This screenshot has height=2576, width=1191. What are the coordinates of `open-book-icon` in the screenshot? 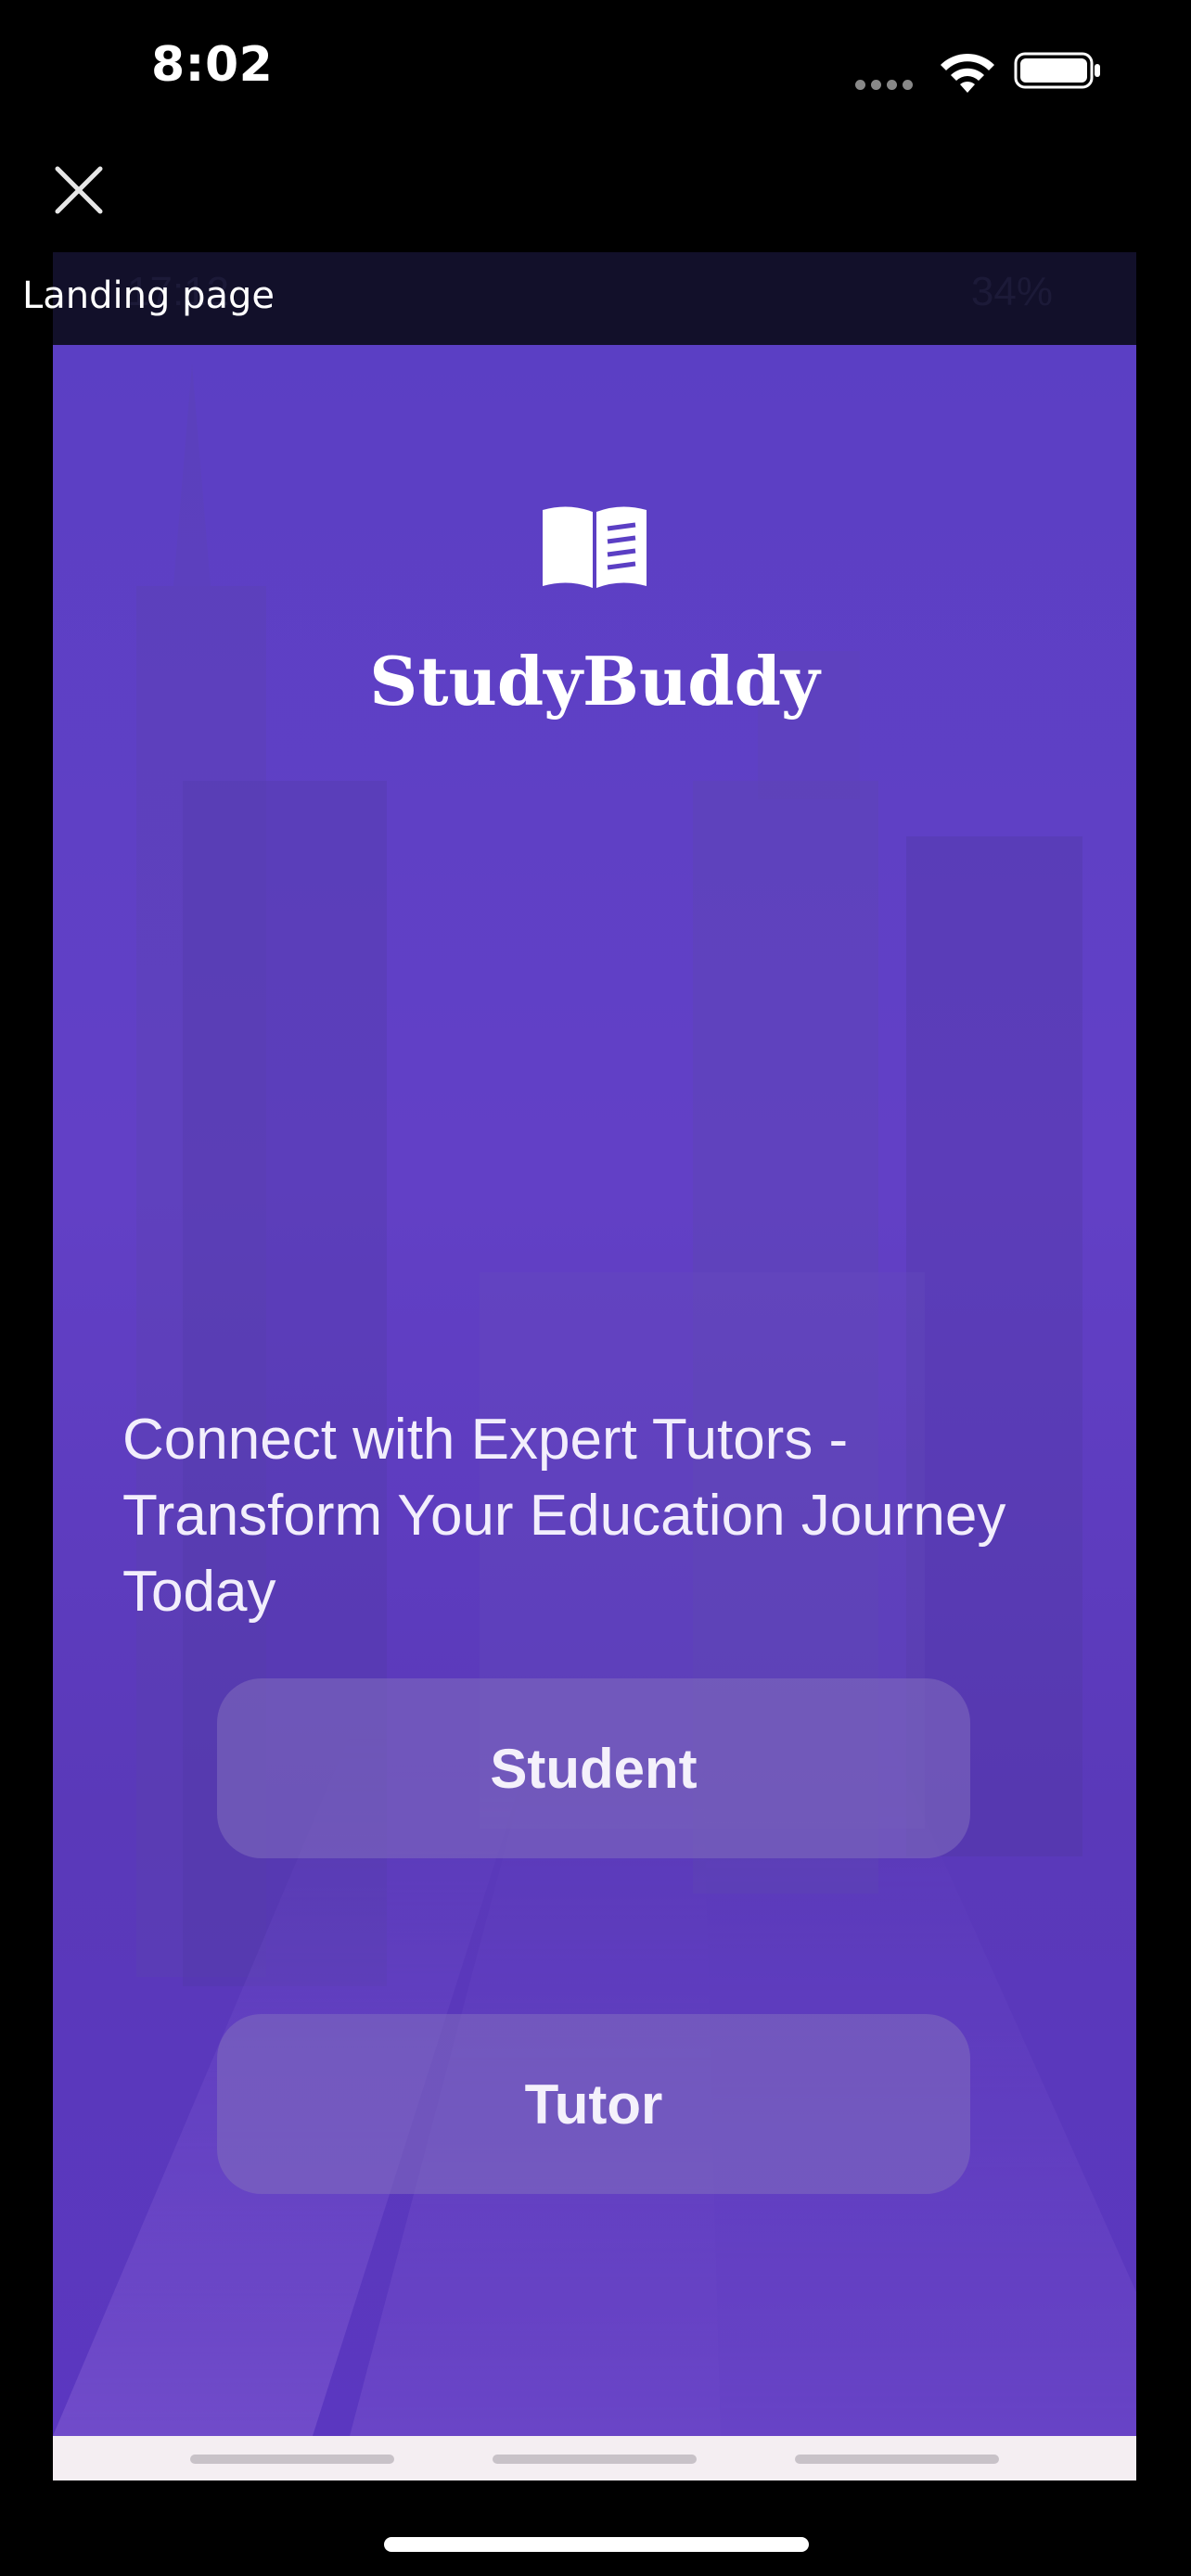 It's located at (595, 547).